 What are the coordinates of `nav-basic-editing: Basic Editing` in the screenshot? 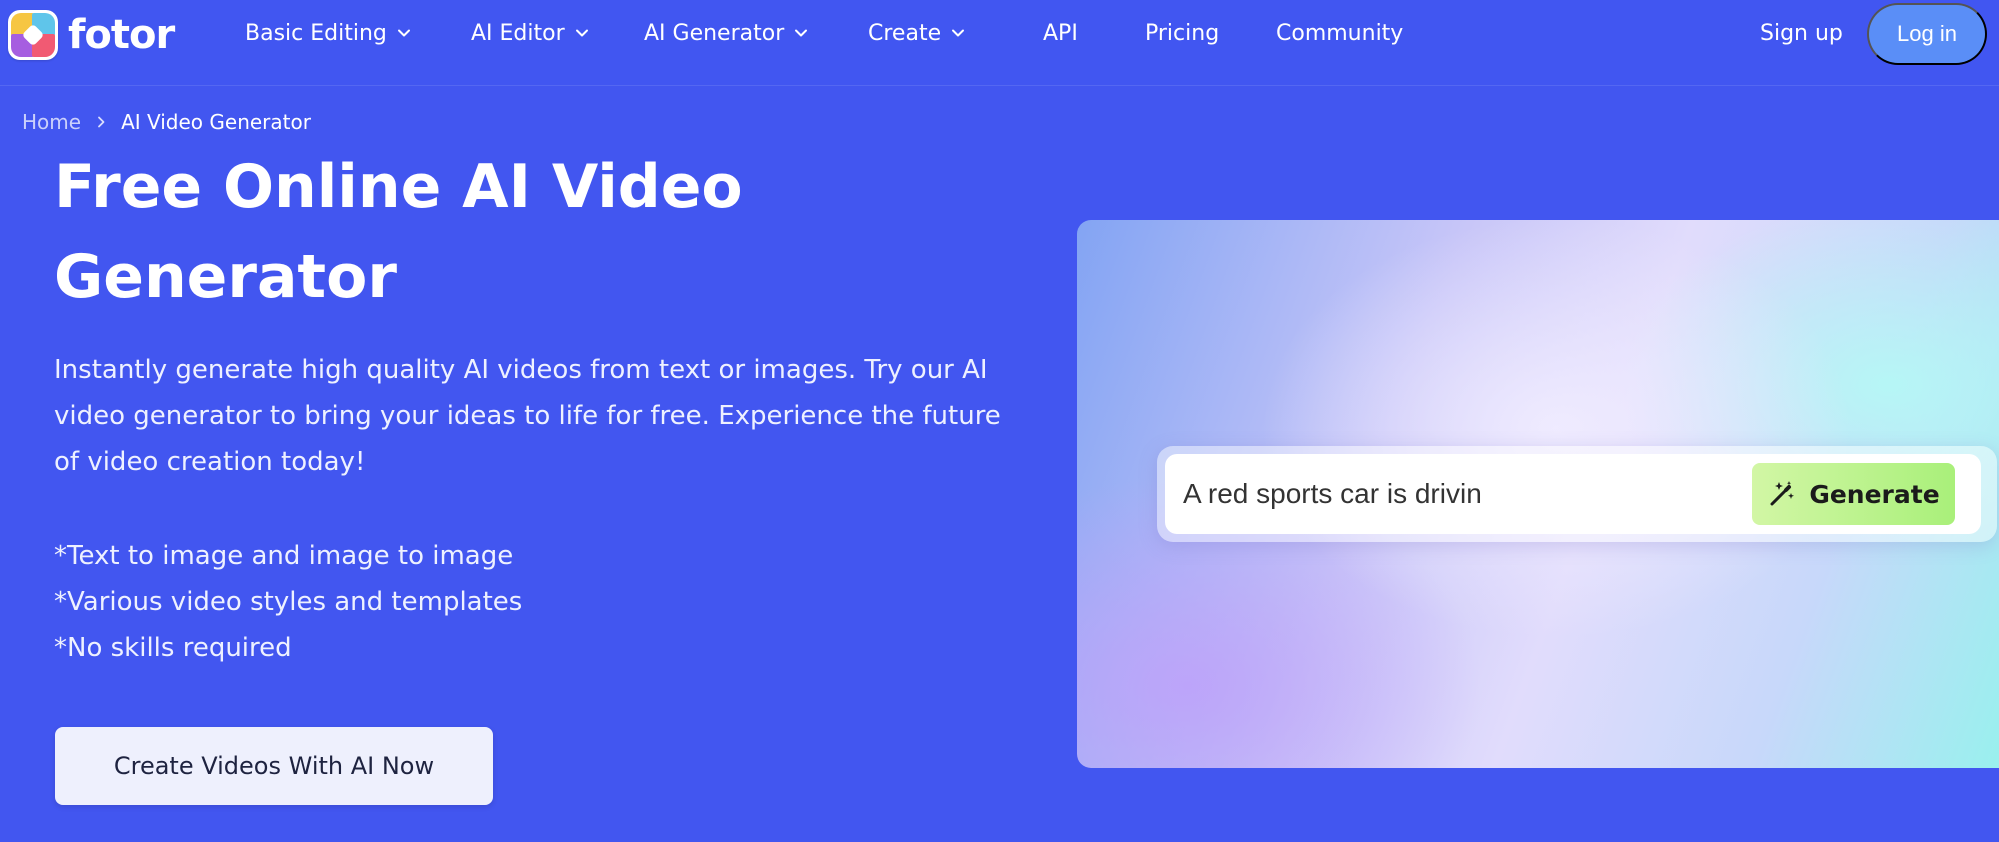 It's located at (328, 33).